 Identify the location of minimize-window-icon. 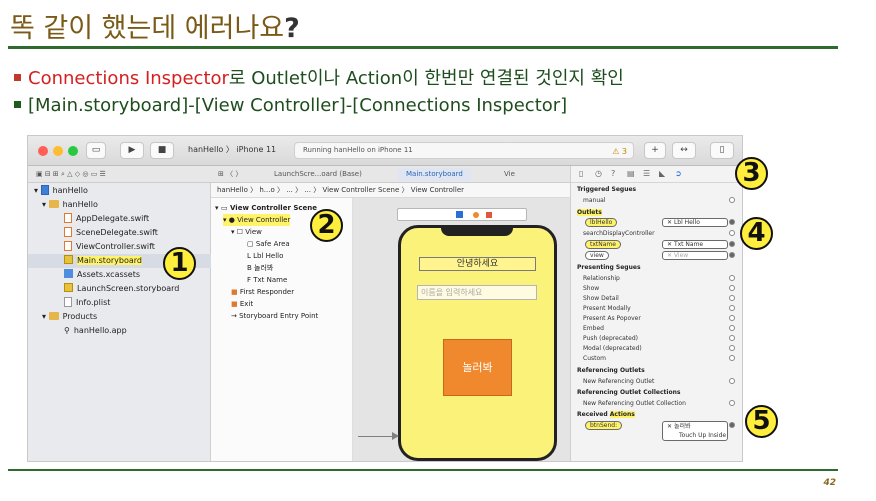
(58, 151).